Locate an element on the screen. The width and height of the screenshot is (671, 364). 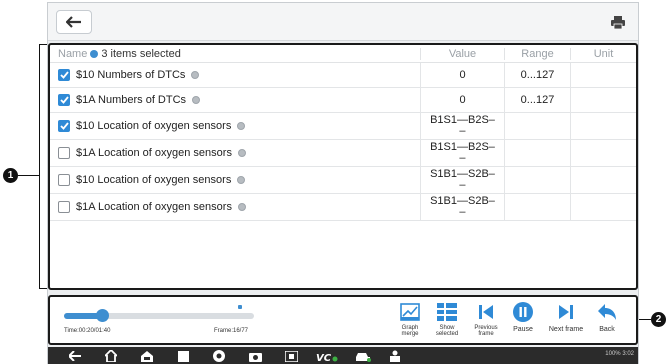
back-label: Back is located at coordinates (607, 329).